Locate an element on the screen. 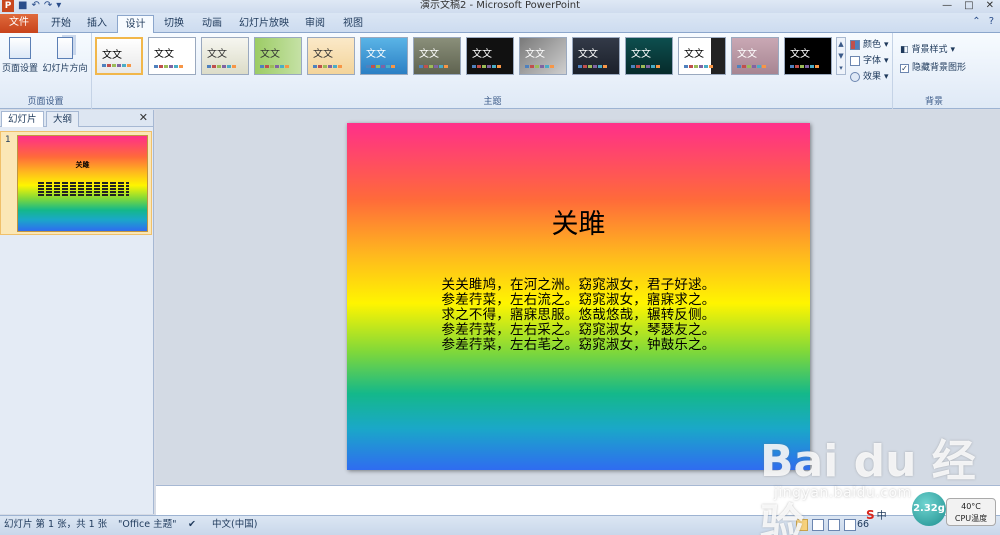 Image resolution: width=1000 pixels, height=535 pixels. ribbon-tabs: 文件 开始 插入 设计 切换 动画 幻灯片放映 审阅 视图 ⌃ ? is located at coordinates (500, 23).